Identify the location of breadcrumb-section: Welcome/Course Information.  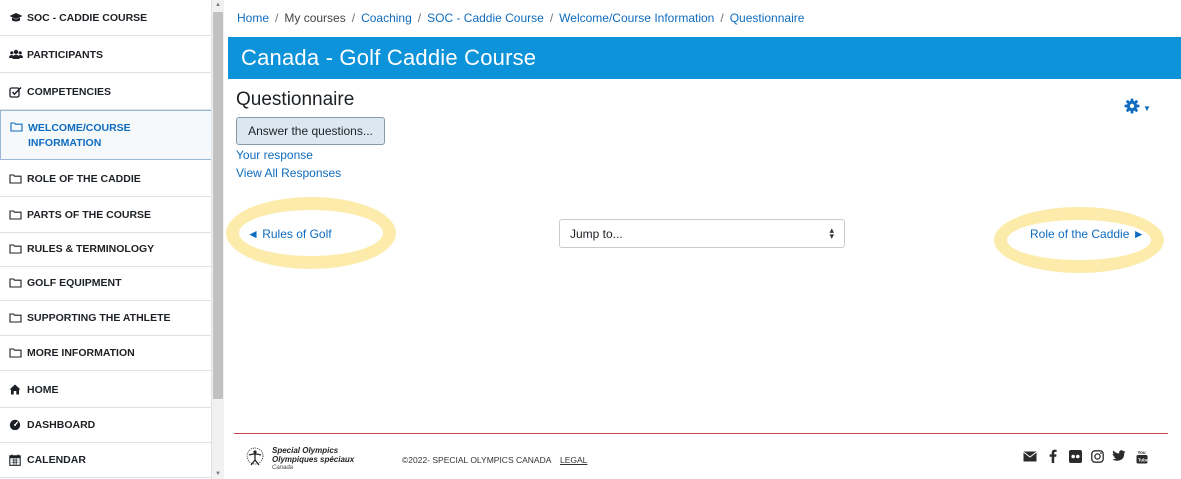
(636, 18).